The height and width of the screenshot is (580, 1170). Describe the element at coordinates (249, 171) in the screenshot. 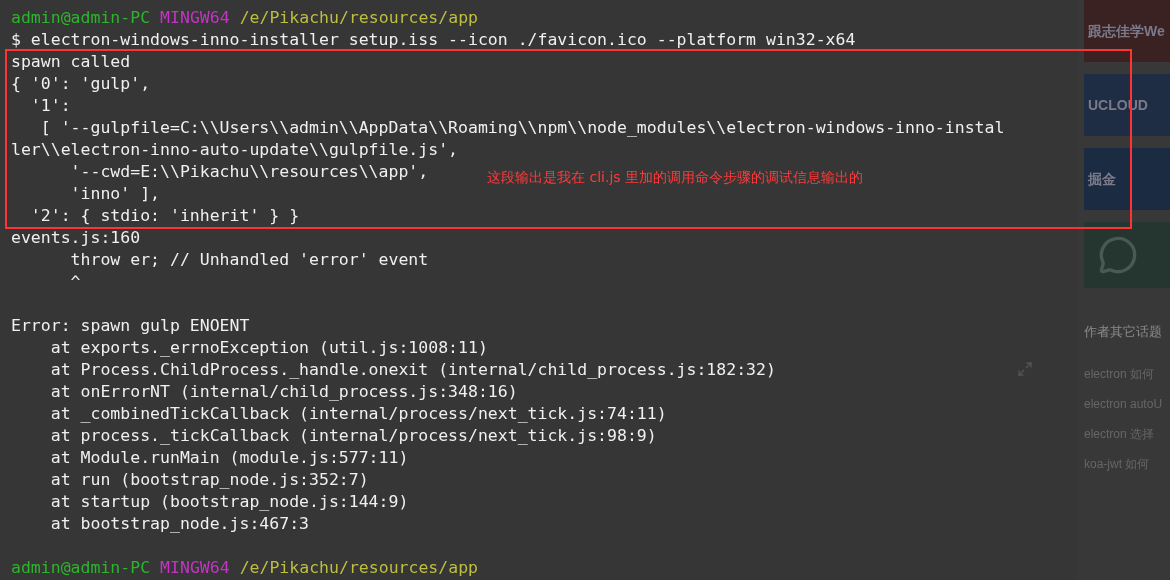

I see `terminal-line: '--cwd=E:\\Pikachu\\resources\\app',` at that location.